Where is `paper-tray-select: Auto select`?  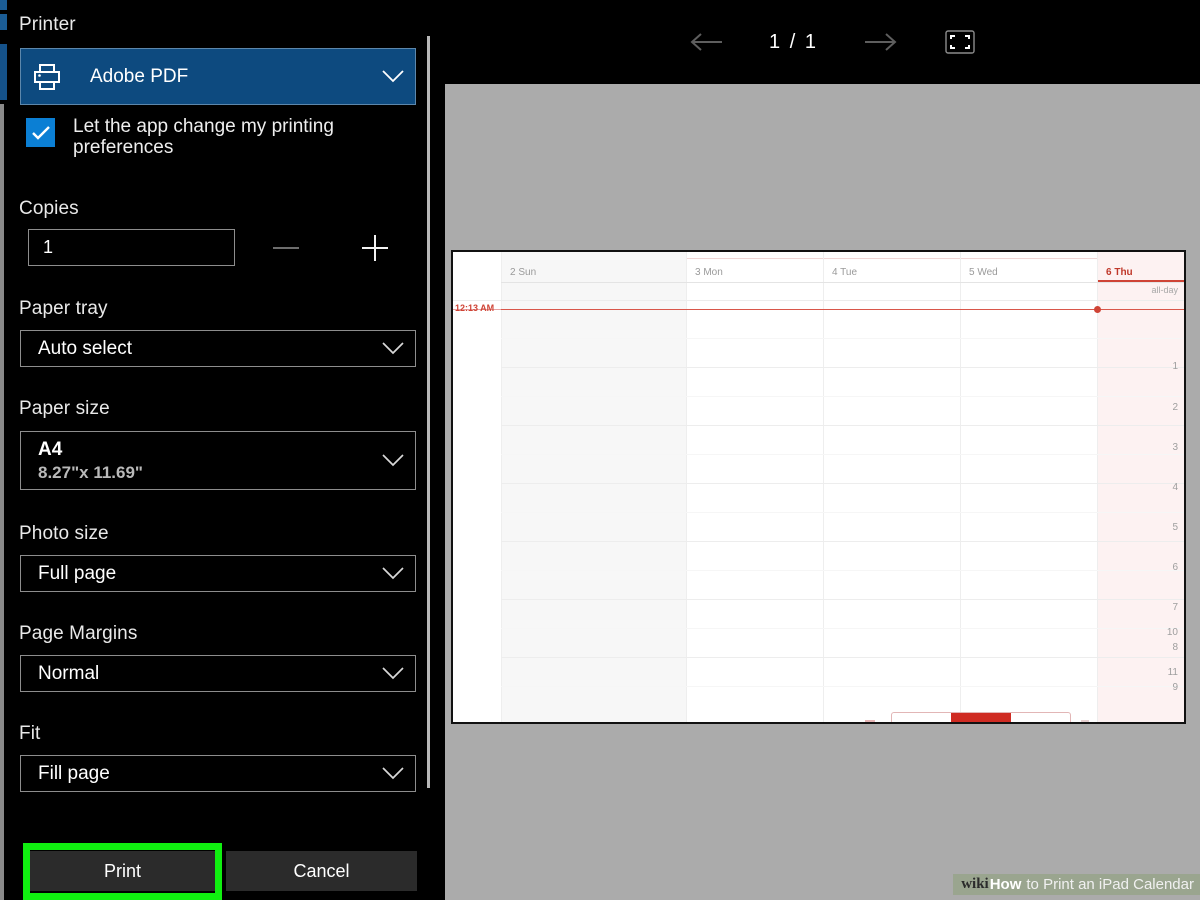
paper-tray-select: Auto select is located at coordinates (218, 348).